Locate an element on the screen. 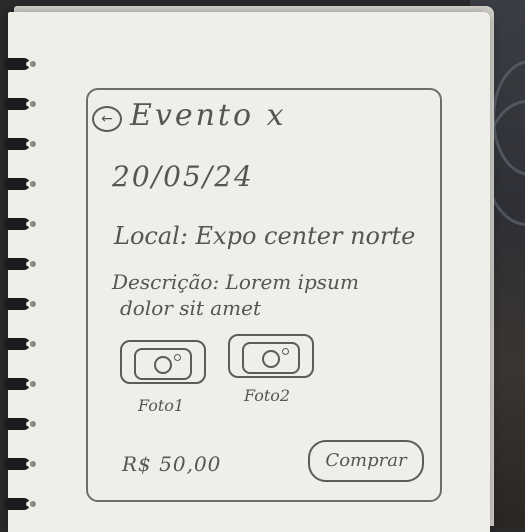 The width and height of the screenshot is (525, 532). event-date: 20/05/24 is located at coordinates (183, 176).